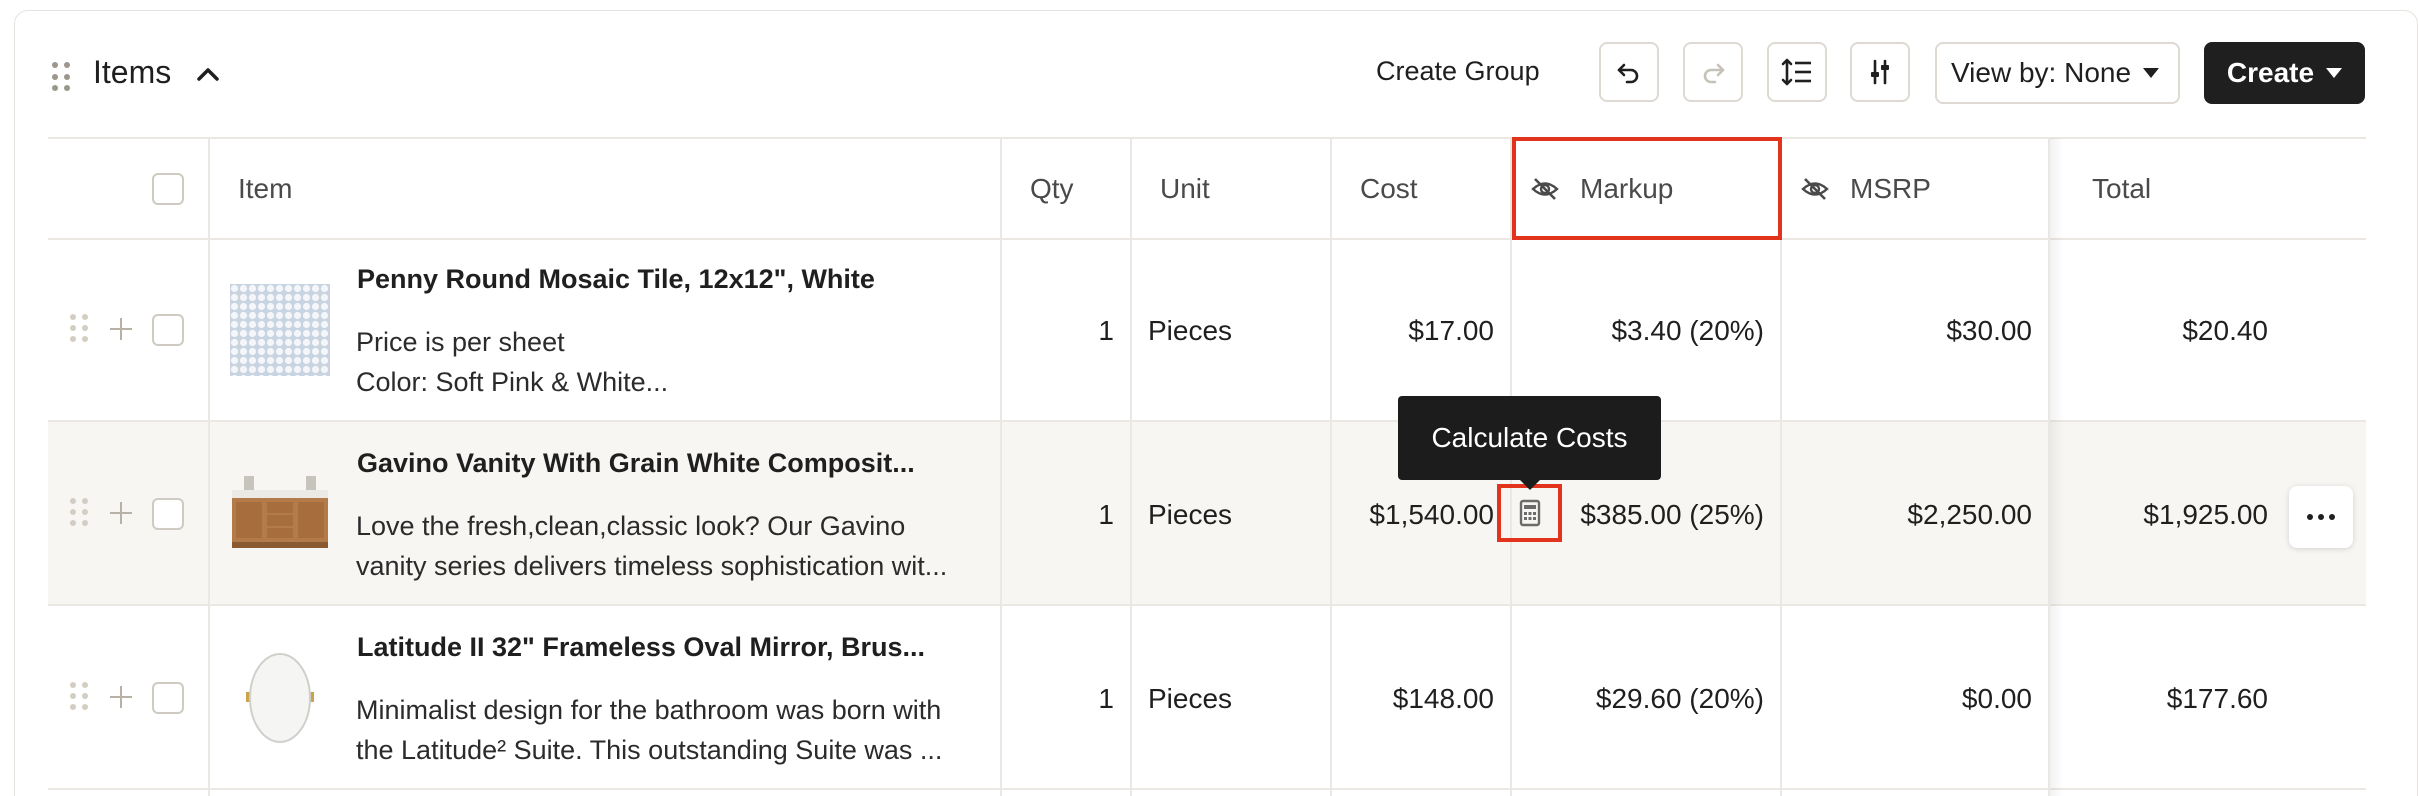 The image size is (2418, 796). I want to click on msrp-cell: $0.00, so click(1906, 699).